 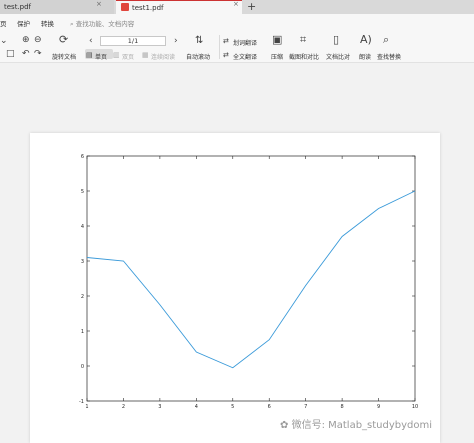 I want to click on rotate-left-icon: ↶, so click(x=26, y=54).